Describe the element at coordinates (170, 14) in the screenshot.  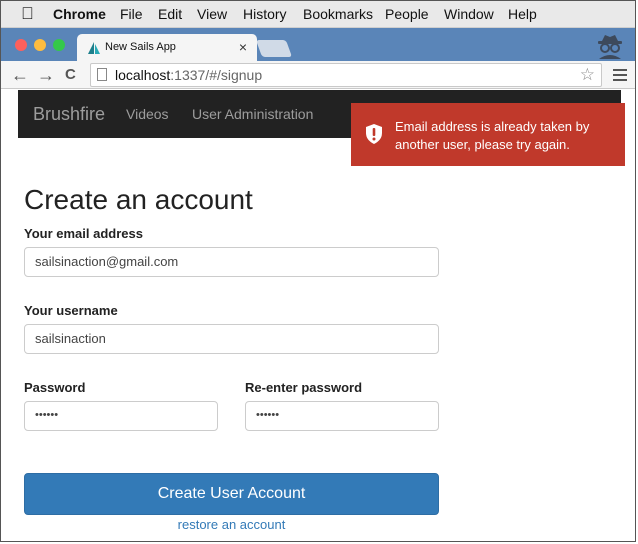
I see `menu-edit: Edit` at that location.